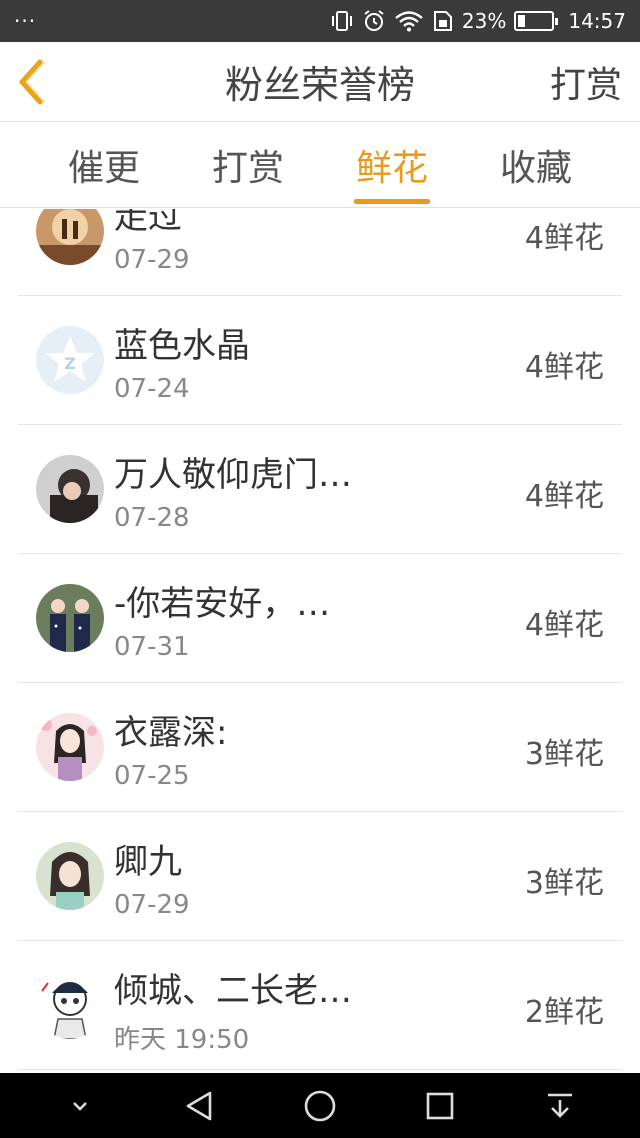 The height and width of the screenshot is (1138, 640). I want to click on list-item: 倾城、二长老… 昨天 19:50 2鲜花, so click(320, 1005).